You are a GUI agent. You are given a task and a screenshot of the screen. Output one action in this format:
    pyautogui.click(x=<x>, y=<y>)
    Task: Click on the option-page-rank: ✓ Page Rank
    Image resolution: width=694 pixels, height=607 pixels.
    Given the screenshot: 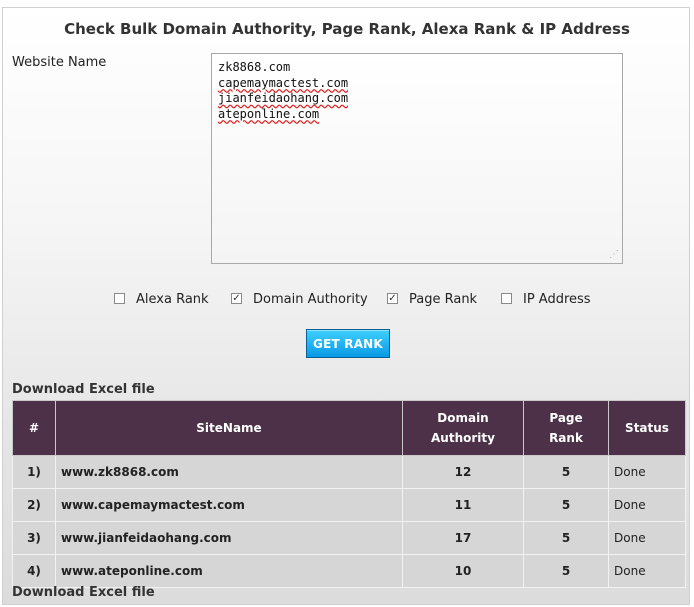 What is the action you would take?
    pyautogui.click(x=432, y=299)
    